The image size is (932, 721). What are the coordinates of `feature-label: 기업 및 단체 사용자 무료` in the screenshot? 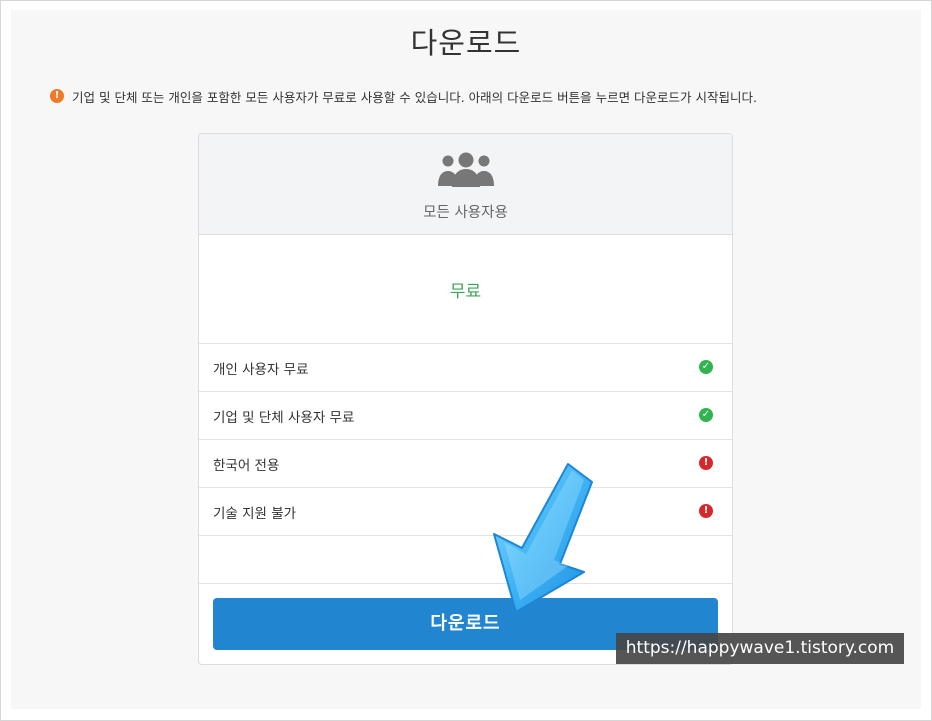 It's located at (284, 418).